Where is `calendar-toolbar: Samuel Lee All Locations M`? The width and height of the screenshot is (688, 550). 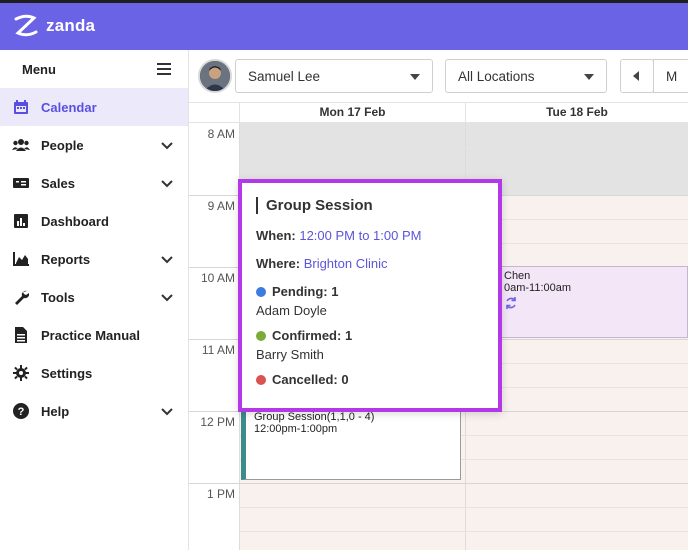
calendar-toolbar: Samuel Lee All Locations M is located at coordinates (438, 76).